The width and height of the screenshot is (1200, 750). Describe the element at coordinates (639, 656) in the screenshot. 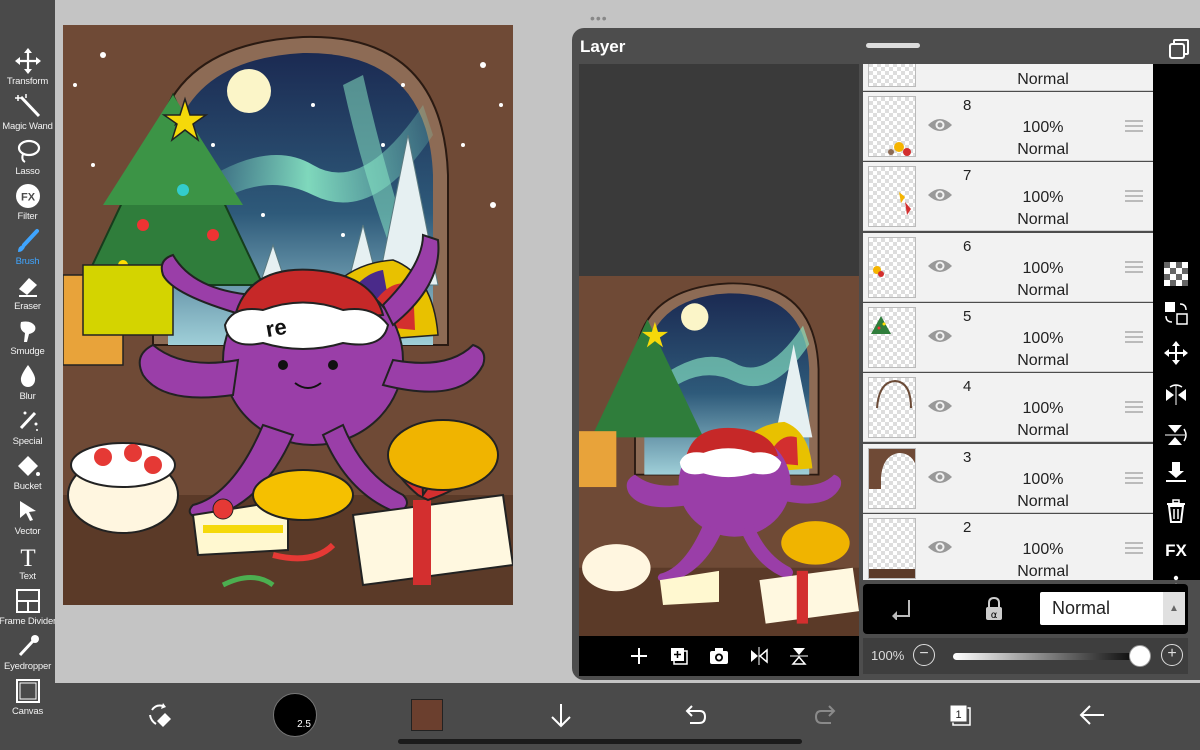

I see `add-layer-button` at that location.